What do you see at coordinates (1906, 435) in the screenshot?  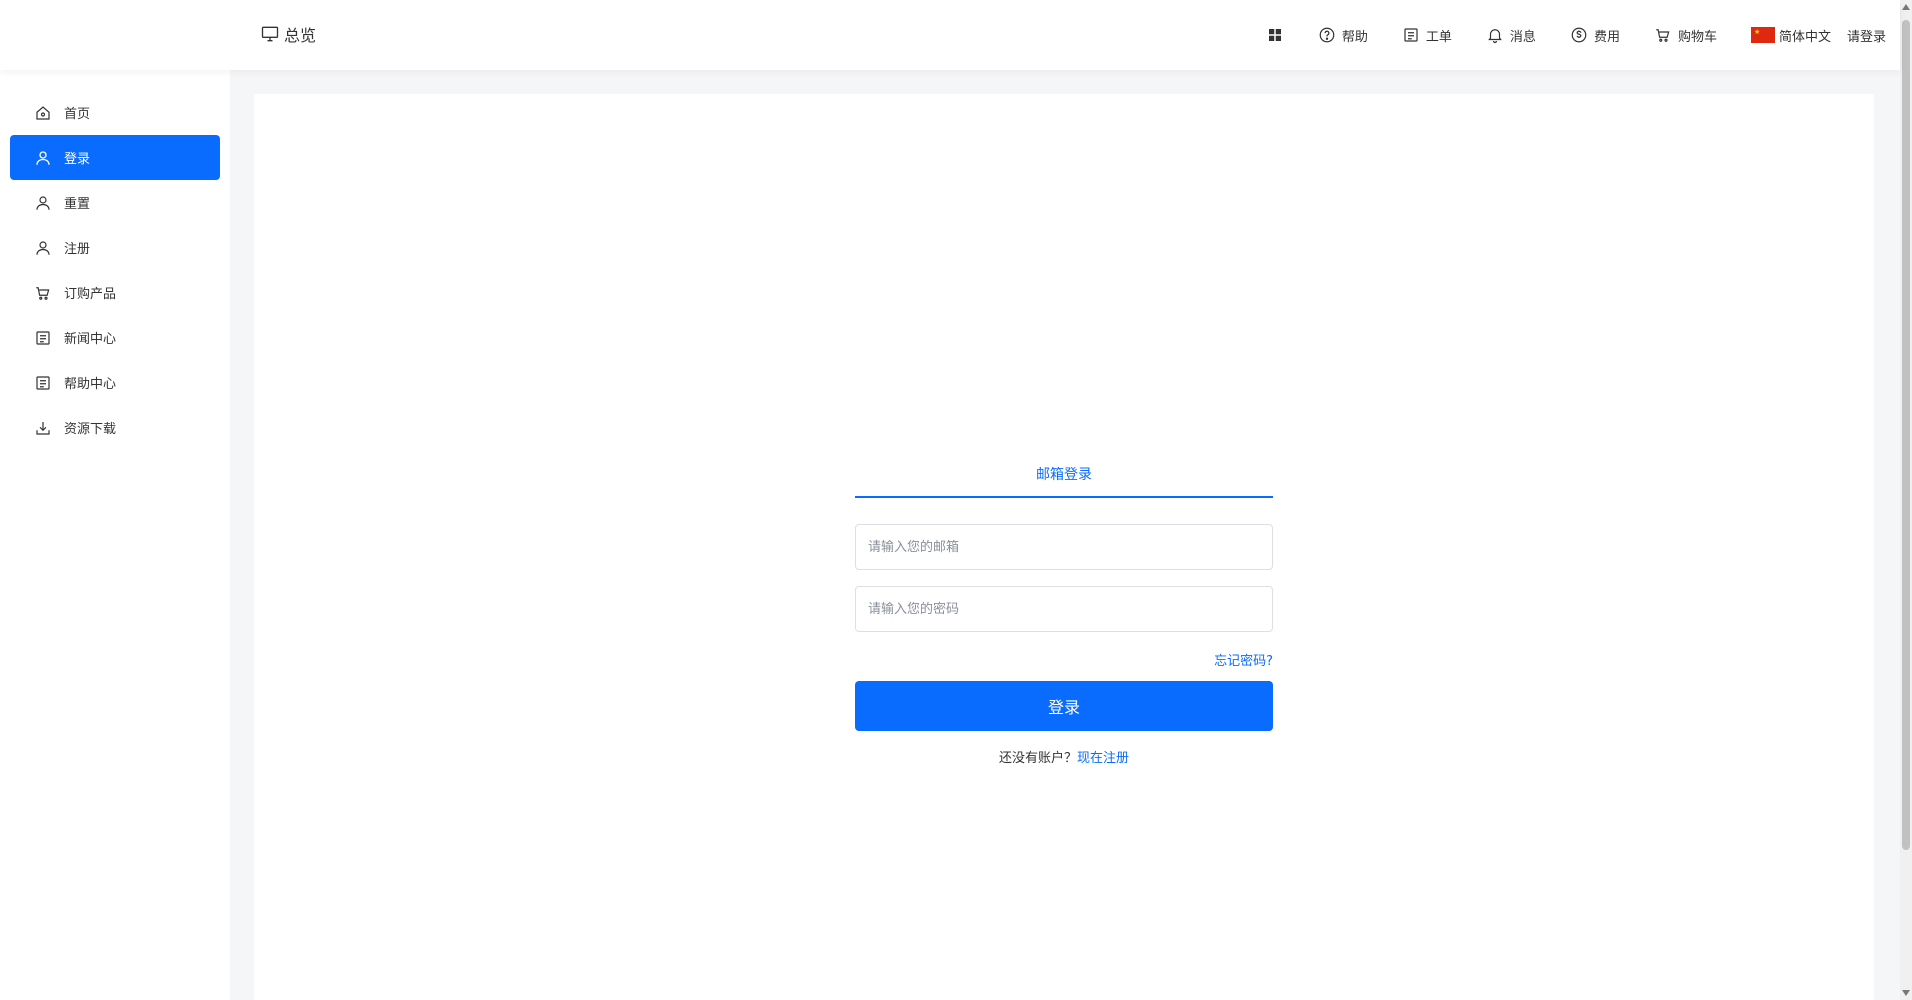 I see `scrollbar-thumb` at bounding box center [1906, 435].